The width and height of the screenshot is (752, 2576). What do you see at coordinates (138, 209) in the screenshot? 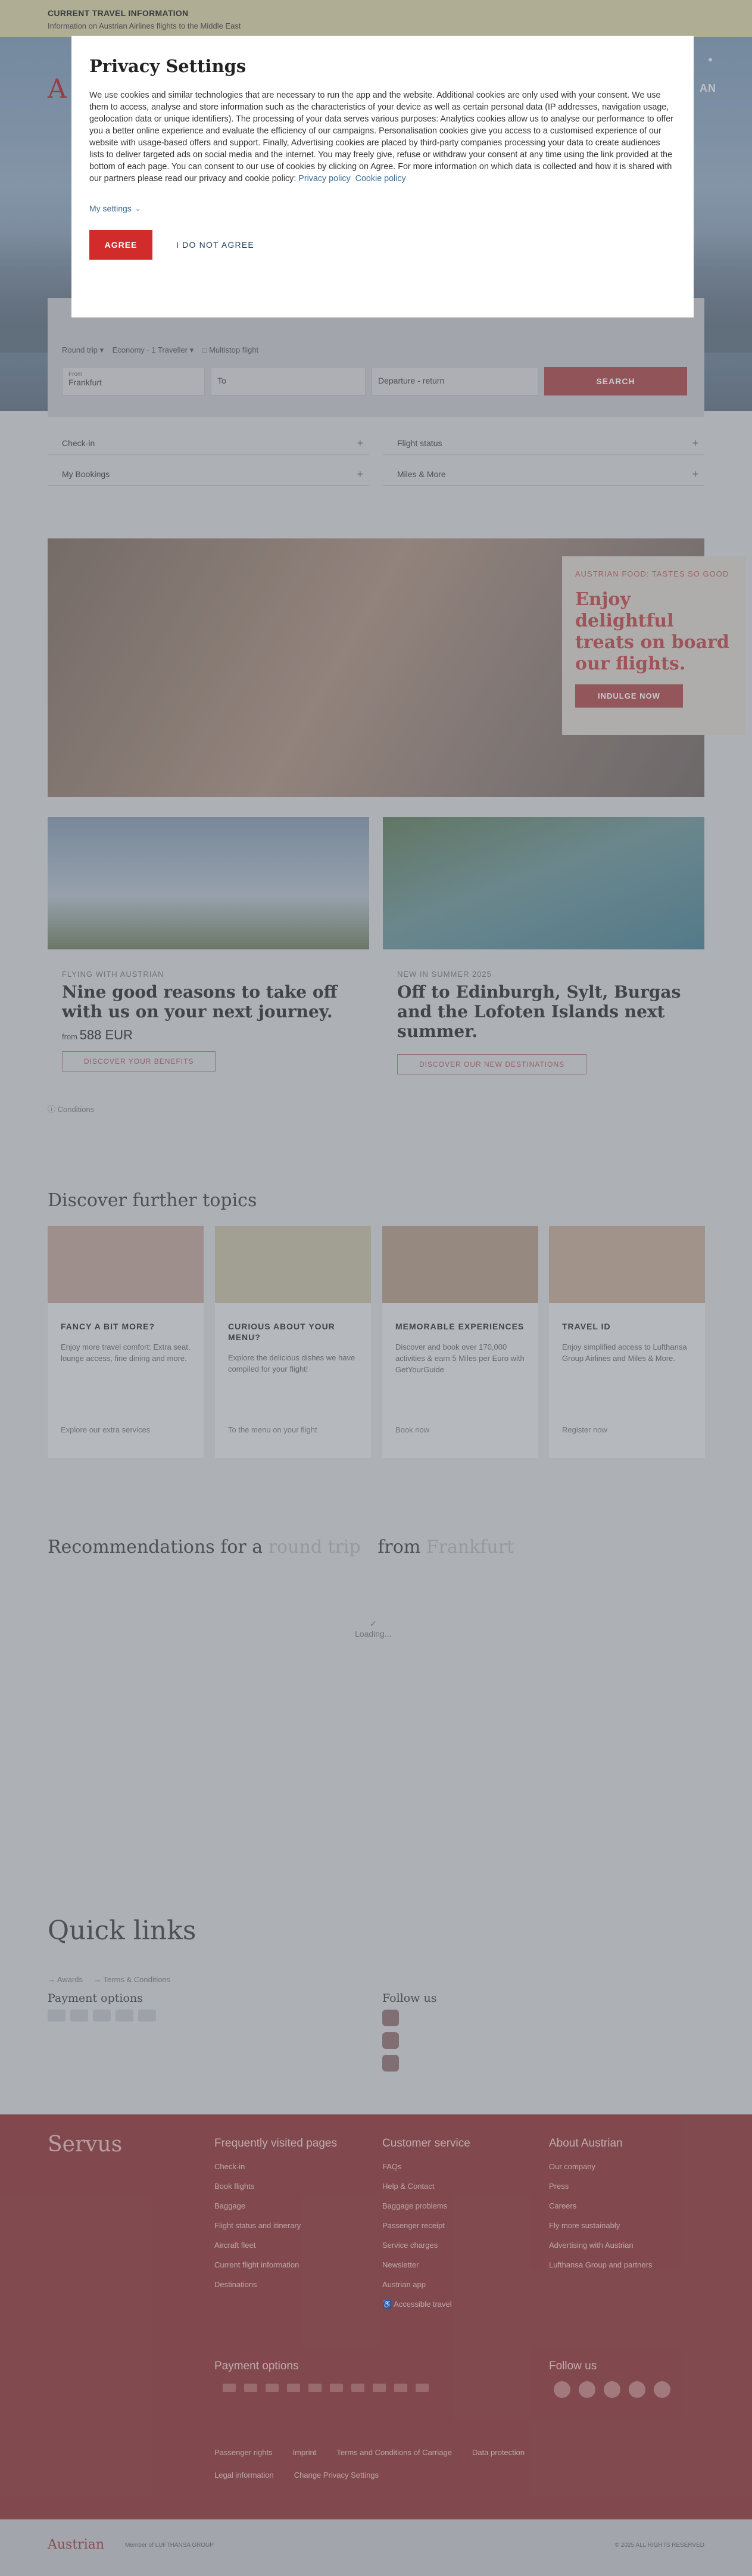
I see `chevron-down-icon: ⌄` at bounding box center [138, 209].